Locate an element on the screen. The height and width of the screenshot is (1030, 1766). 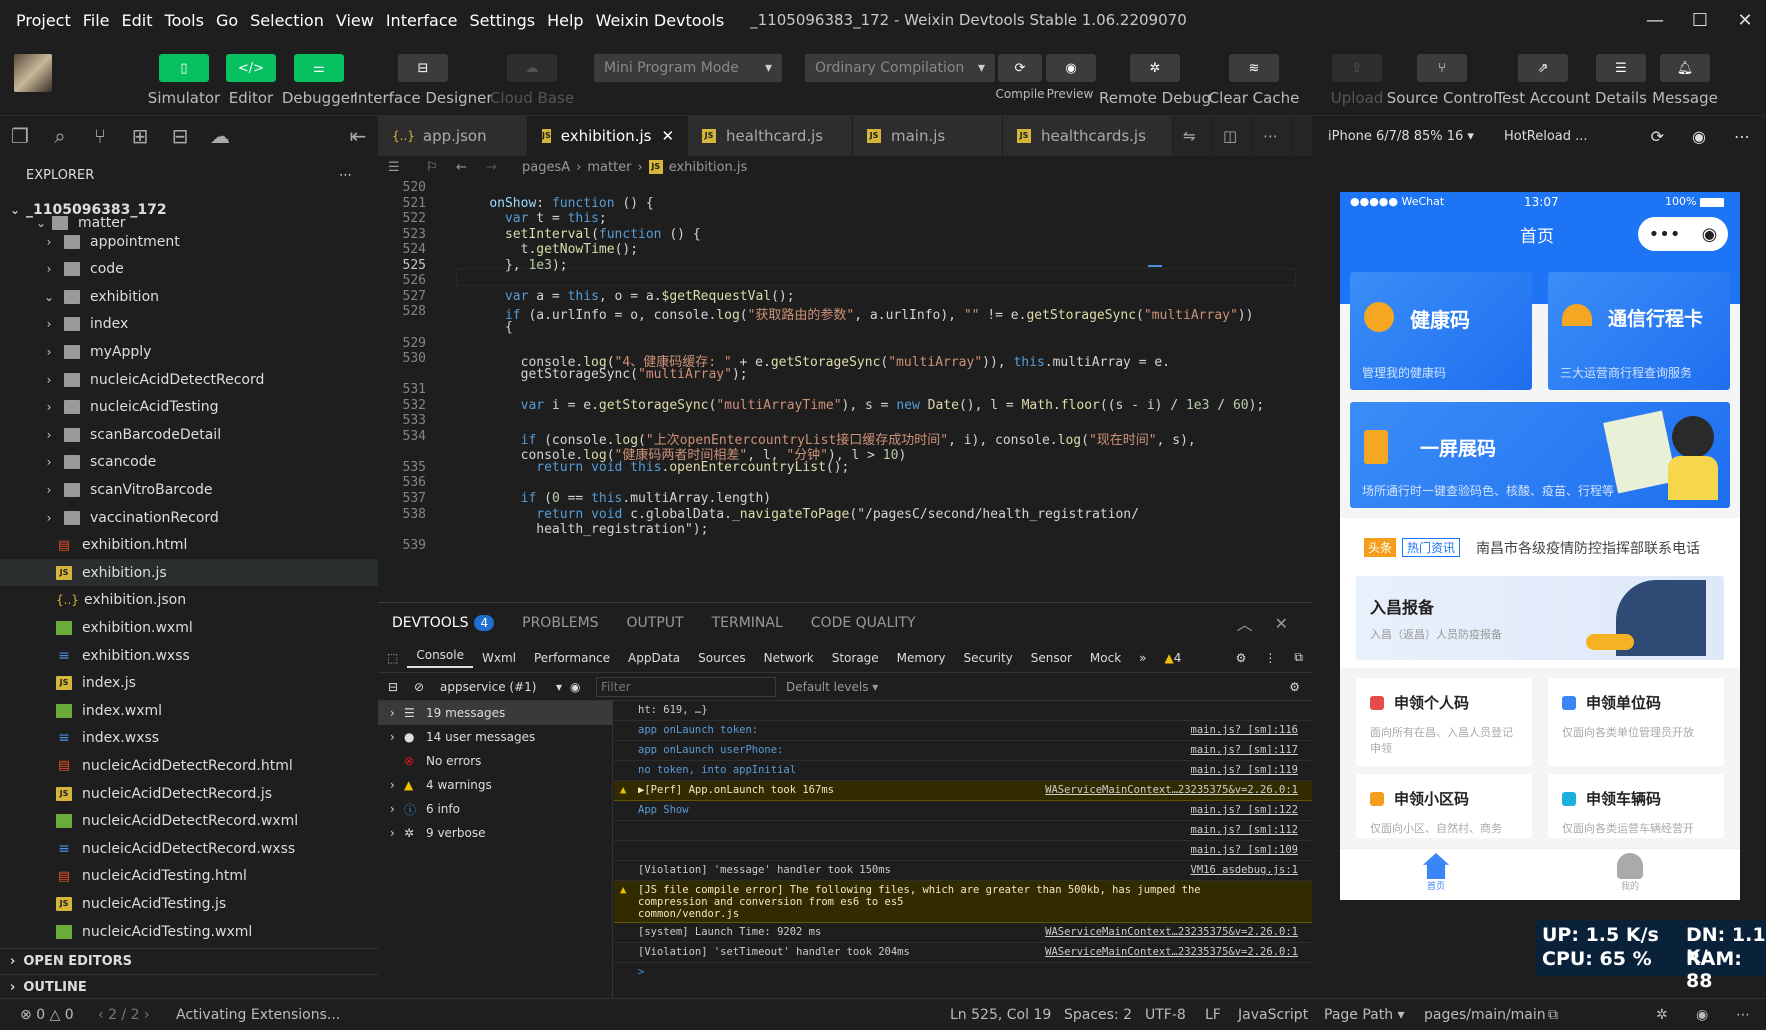
console-source-link: main.js? [sm]:117 is located at coordinates (1244, 750).